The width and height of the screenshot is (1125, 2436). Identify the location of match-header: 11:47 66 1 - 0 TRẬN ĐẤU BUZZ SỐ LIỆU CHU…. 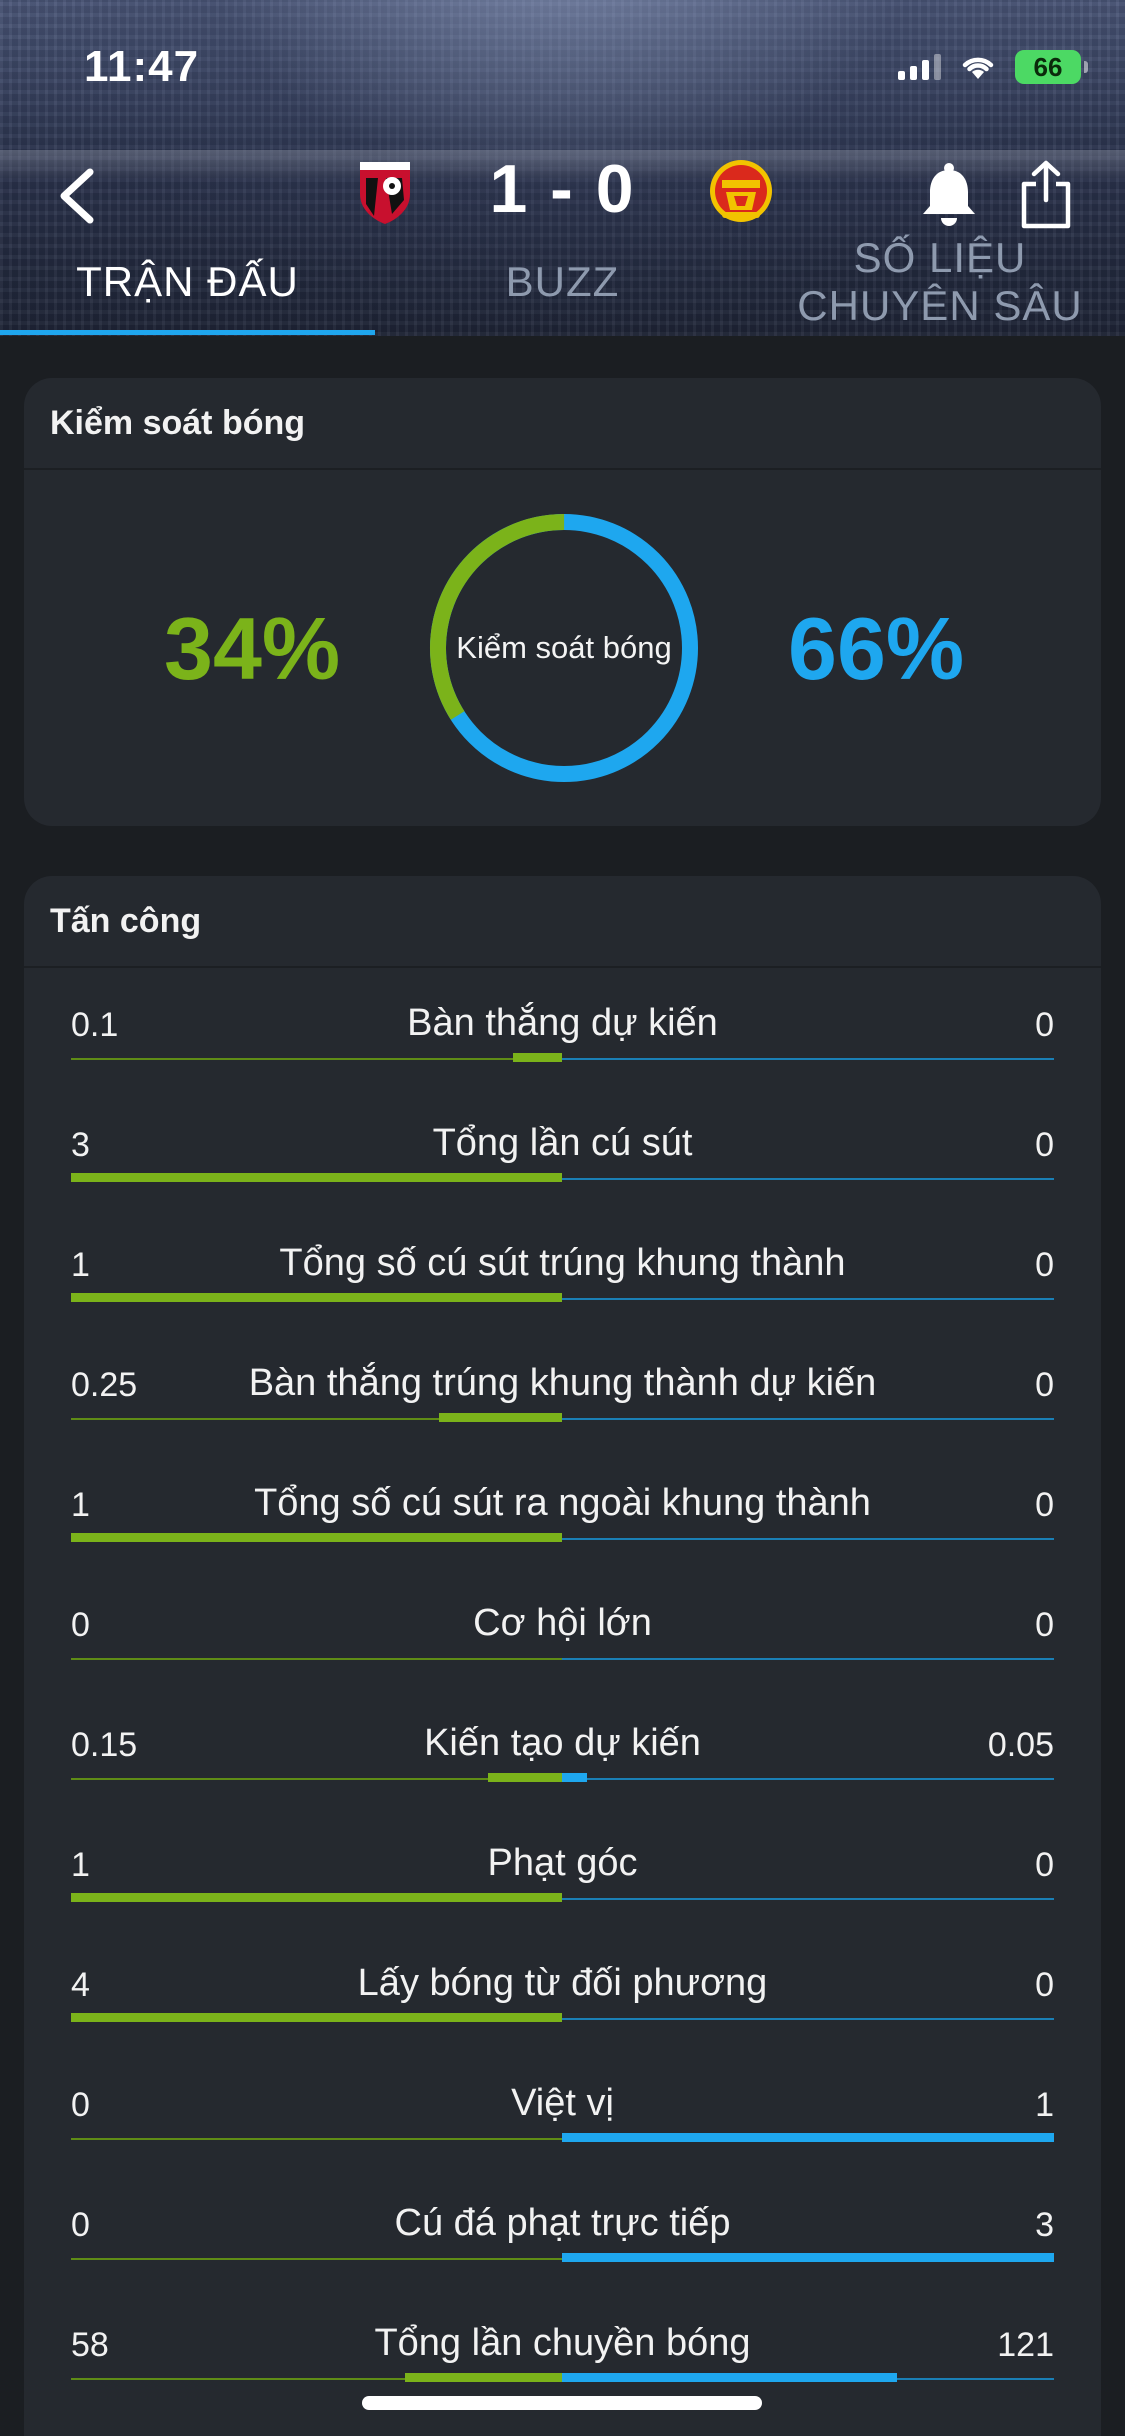
(562, 168).